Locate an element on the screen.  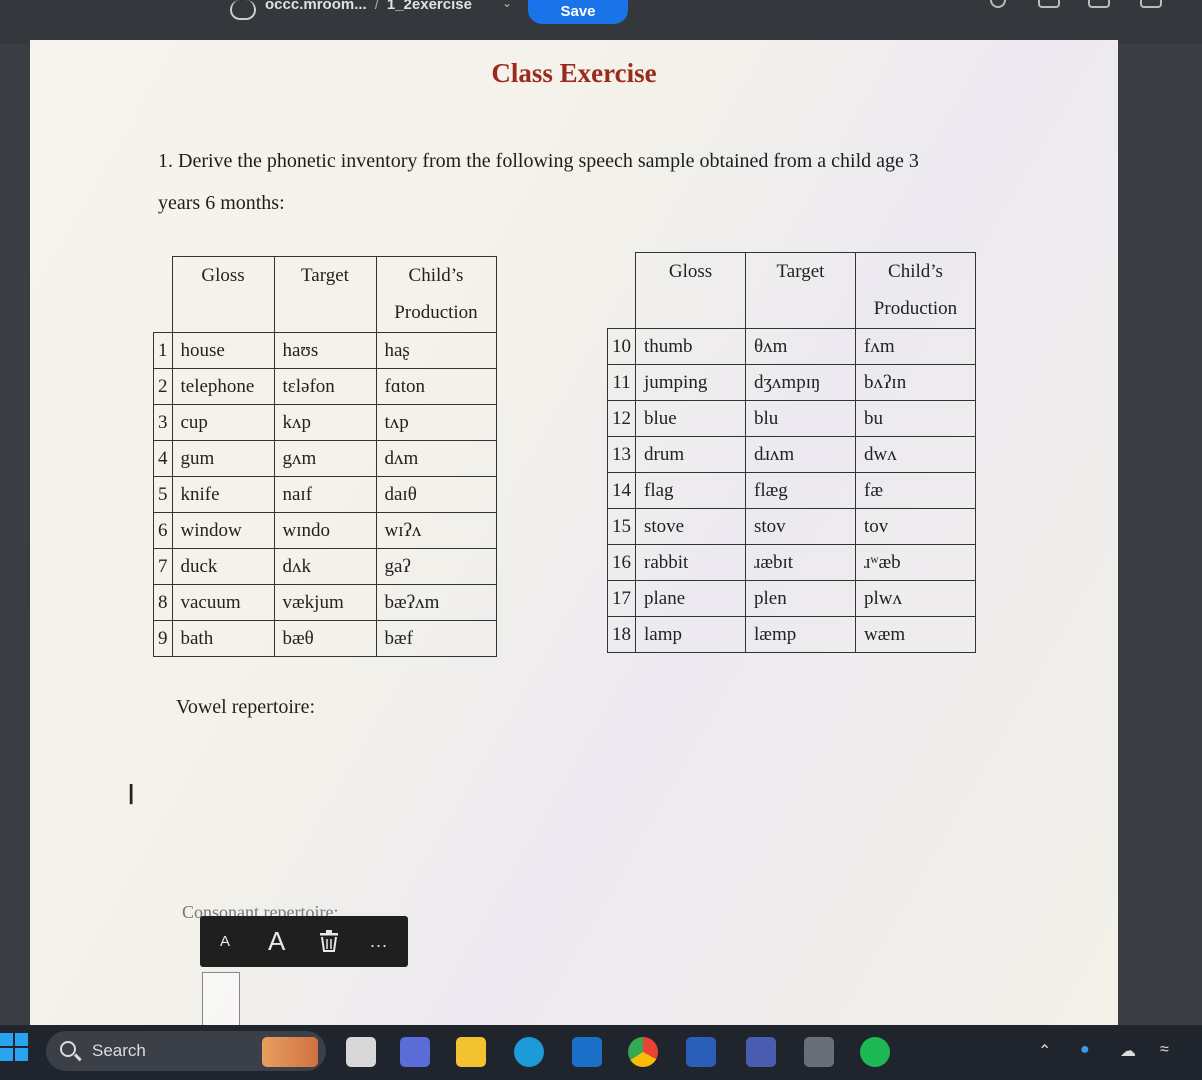
app-logo-icon is located at coordinates (243, 10).